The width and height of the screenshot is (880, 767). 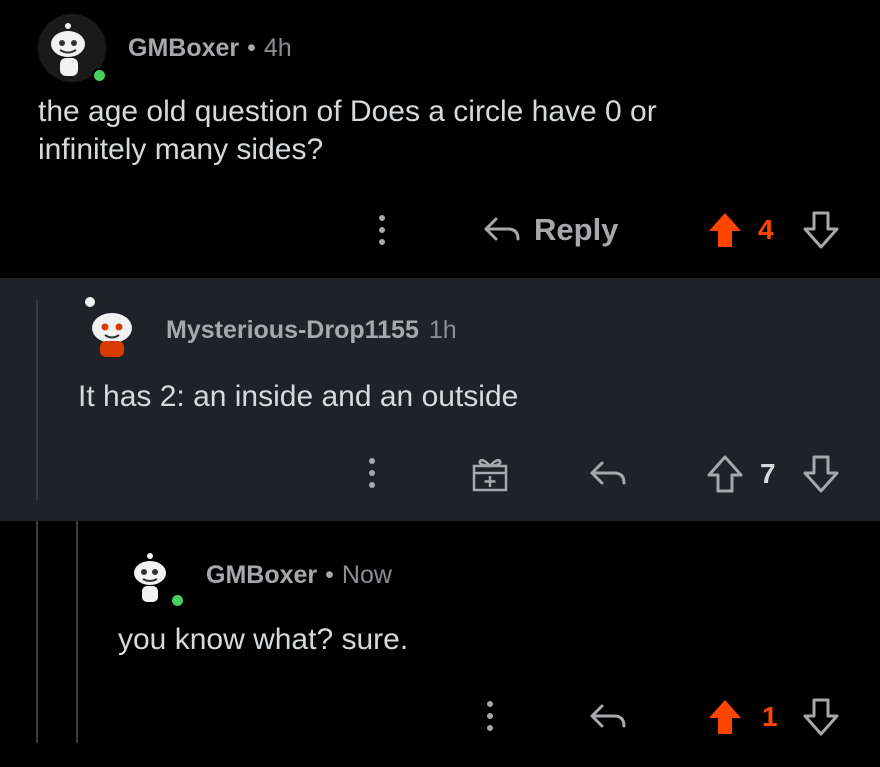 I want to click on vote-score: 4, so click(x=766, y=229).